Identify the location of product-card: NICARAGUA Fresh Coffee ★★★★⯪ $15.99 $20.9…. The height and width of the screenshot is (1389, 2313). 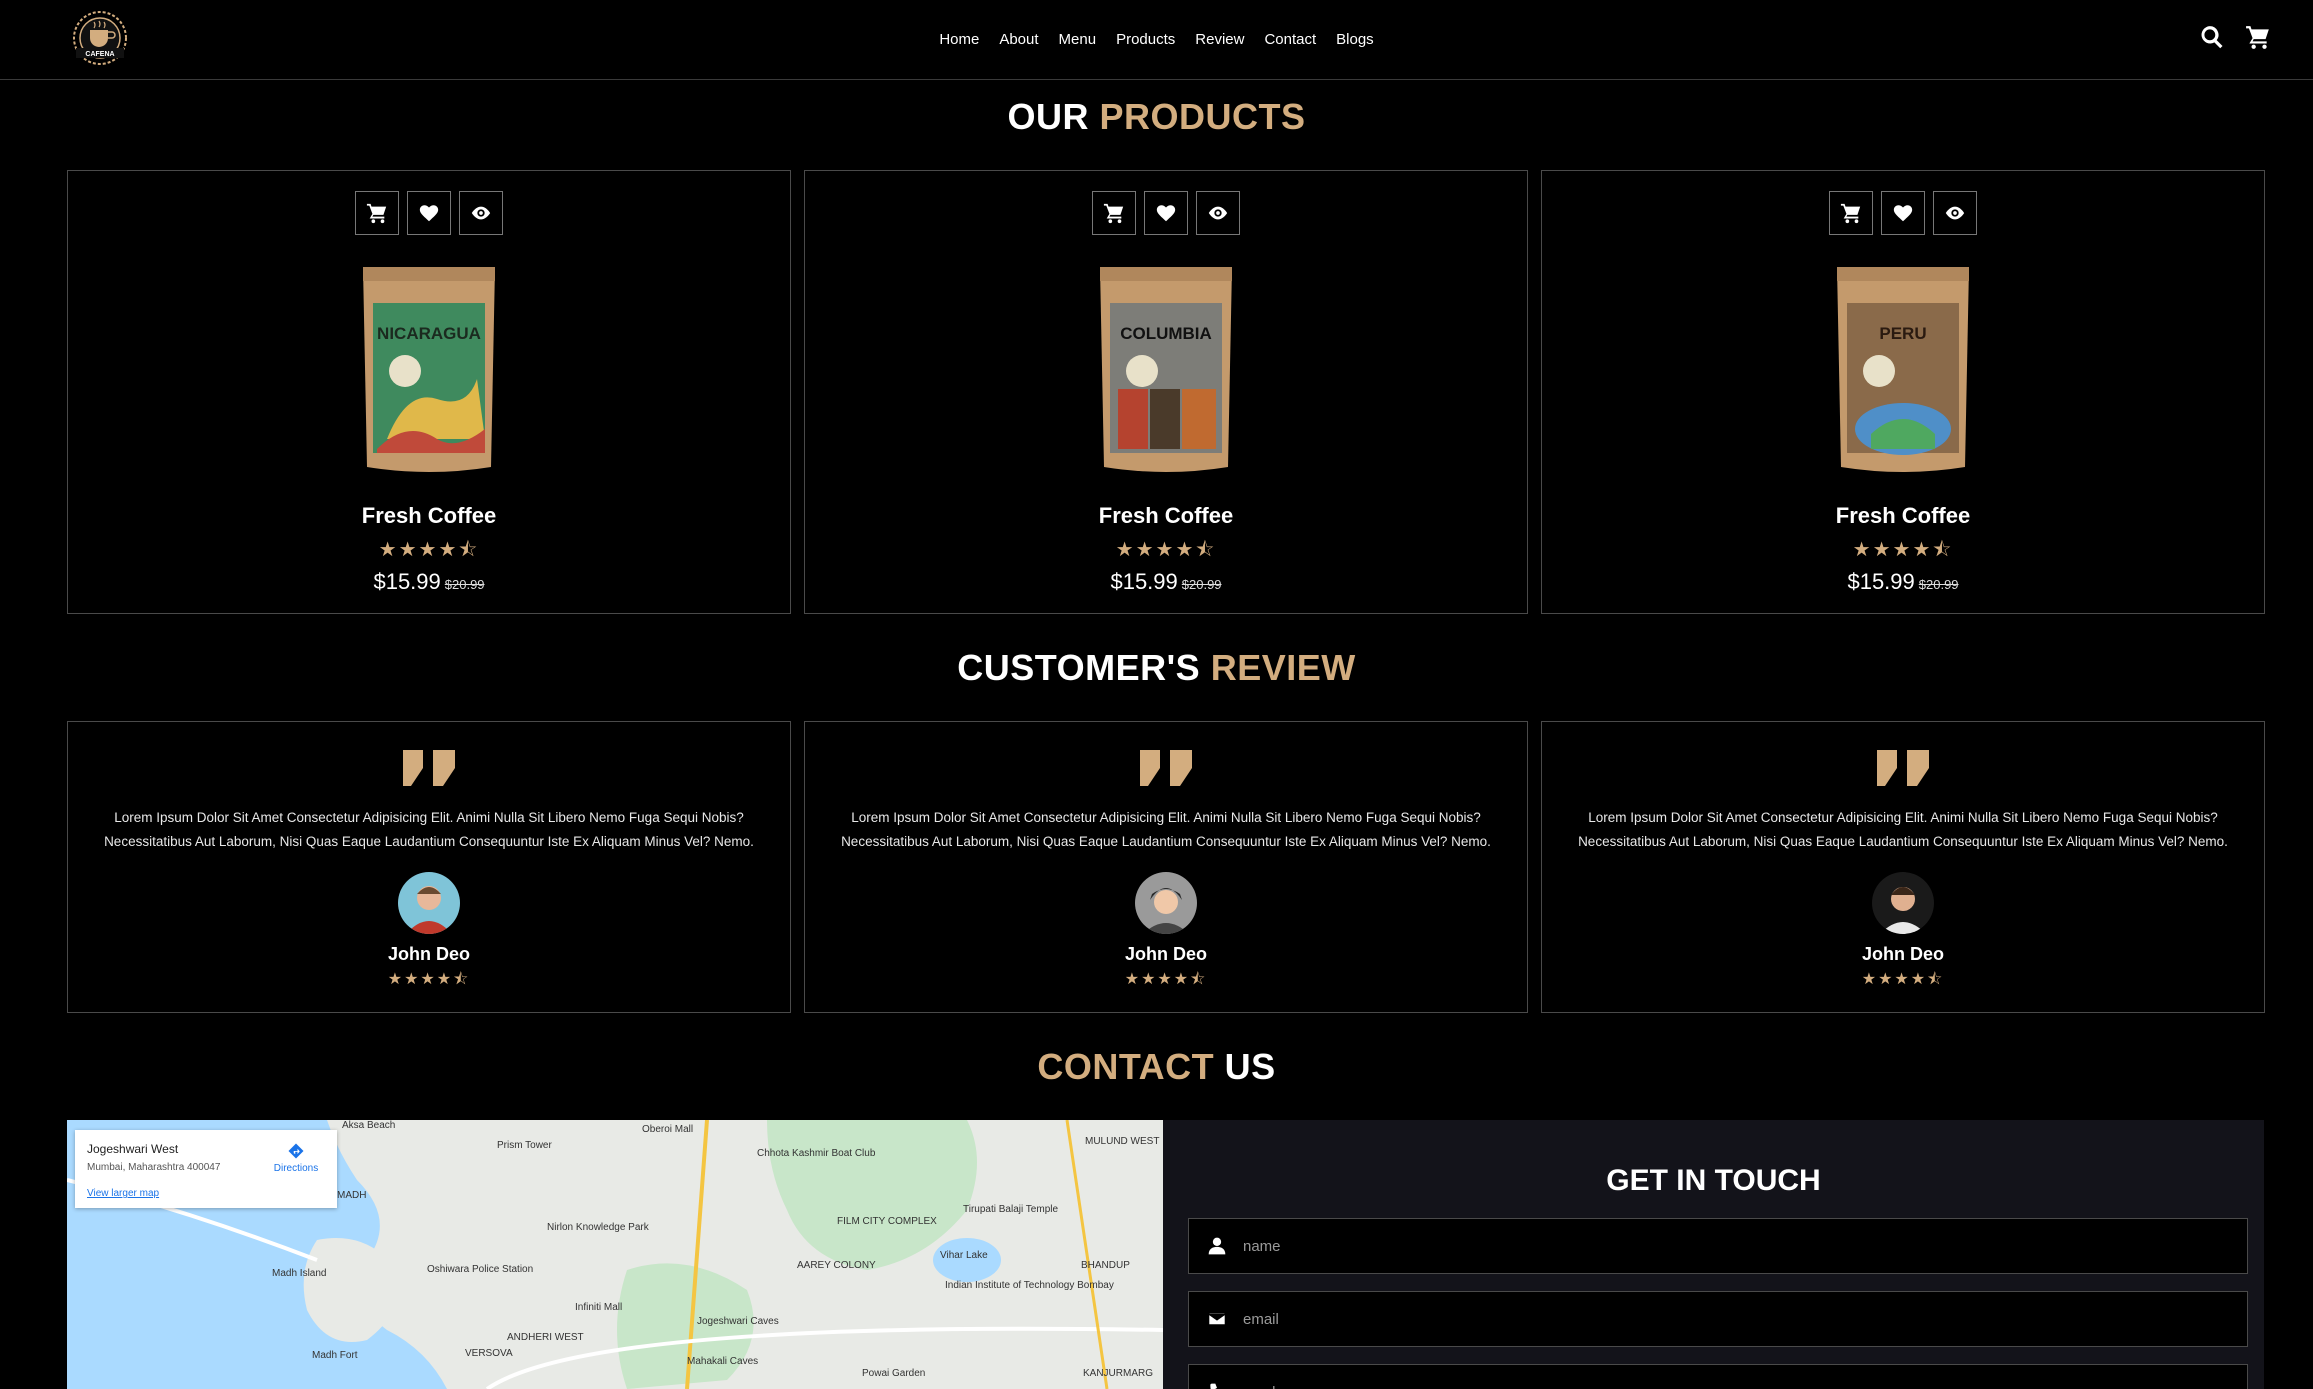
(429, 392).